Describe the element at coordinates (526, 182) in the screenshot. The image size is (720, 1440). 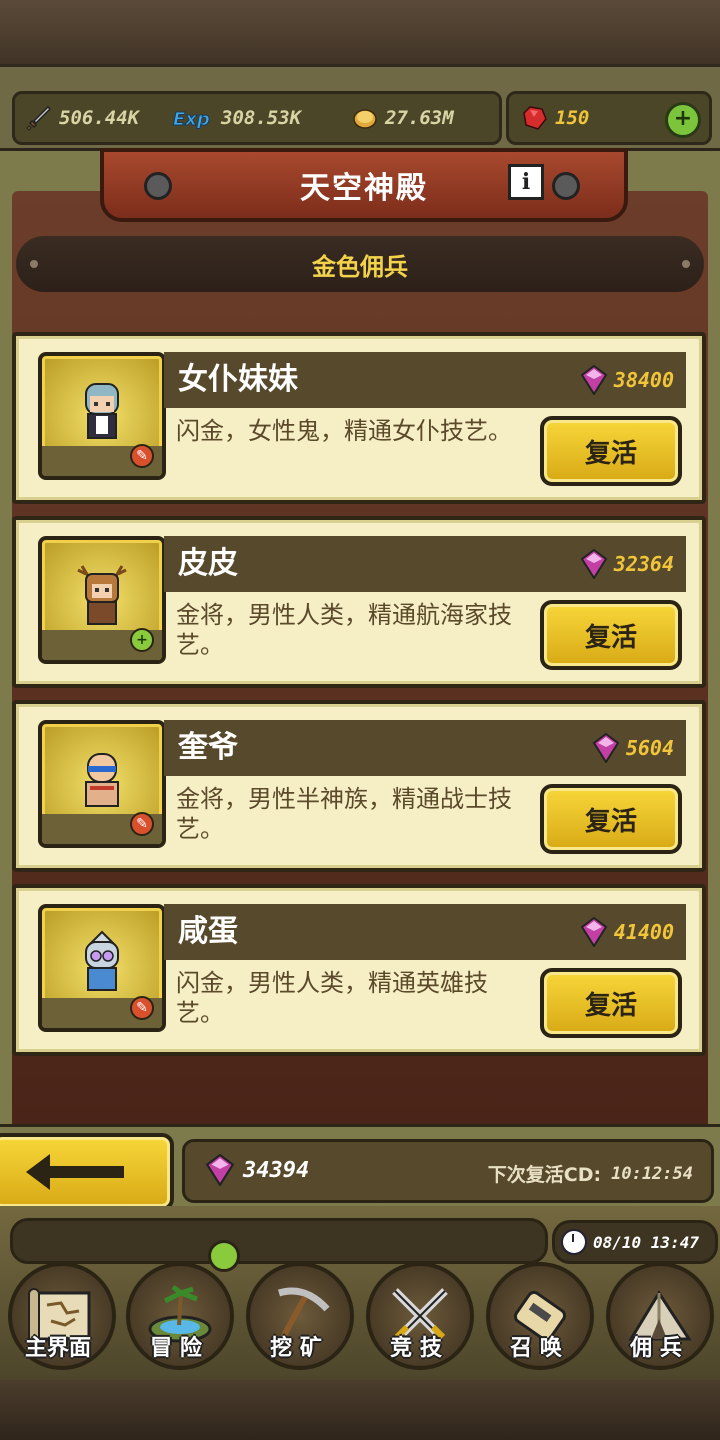
I see `info-button: i` at that location.